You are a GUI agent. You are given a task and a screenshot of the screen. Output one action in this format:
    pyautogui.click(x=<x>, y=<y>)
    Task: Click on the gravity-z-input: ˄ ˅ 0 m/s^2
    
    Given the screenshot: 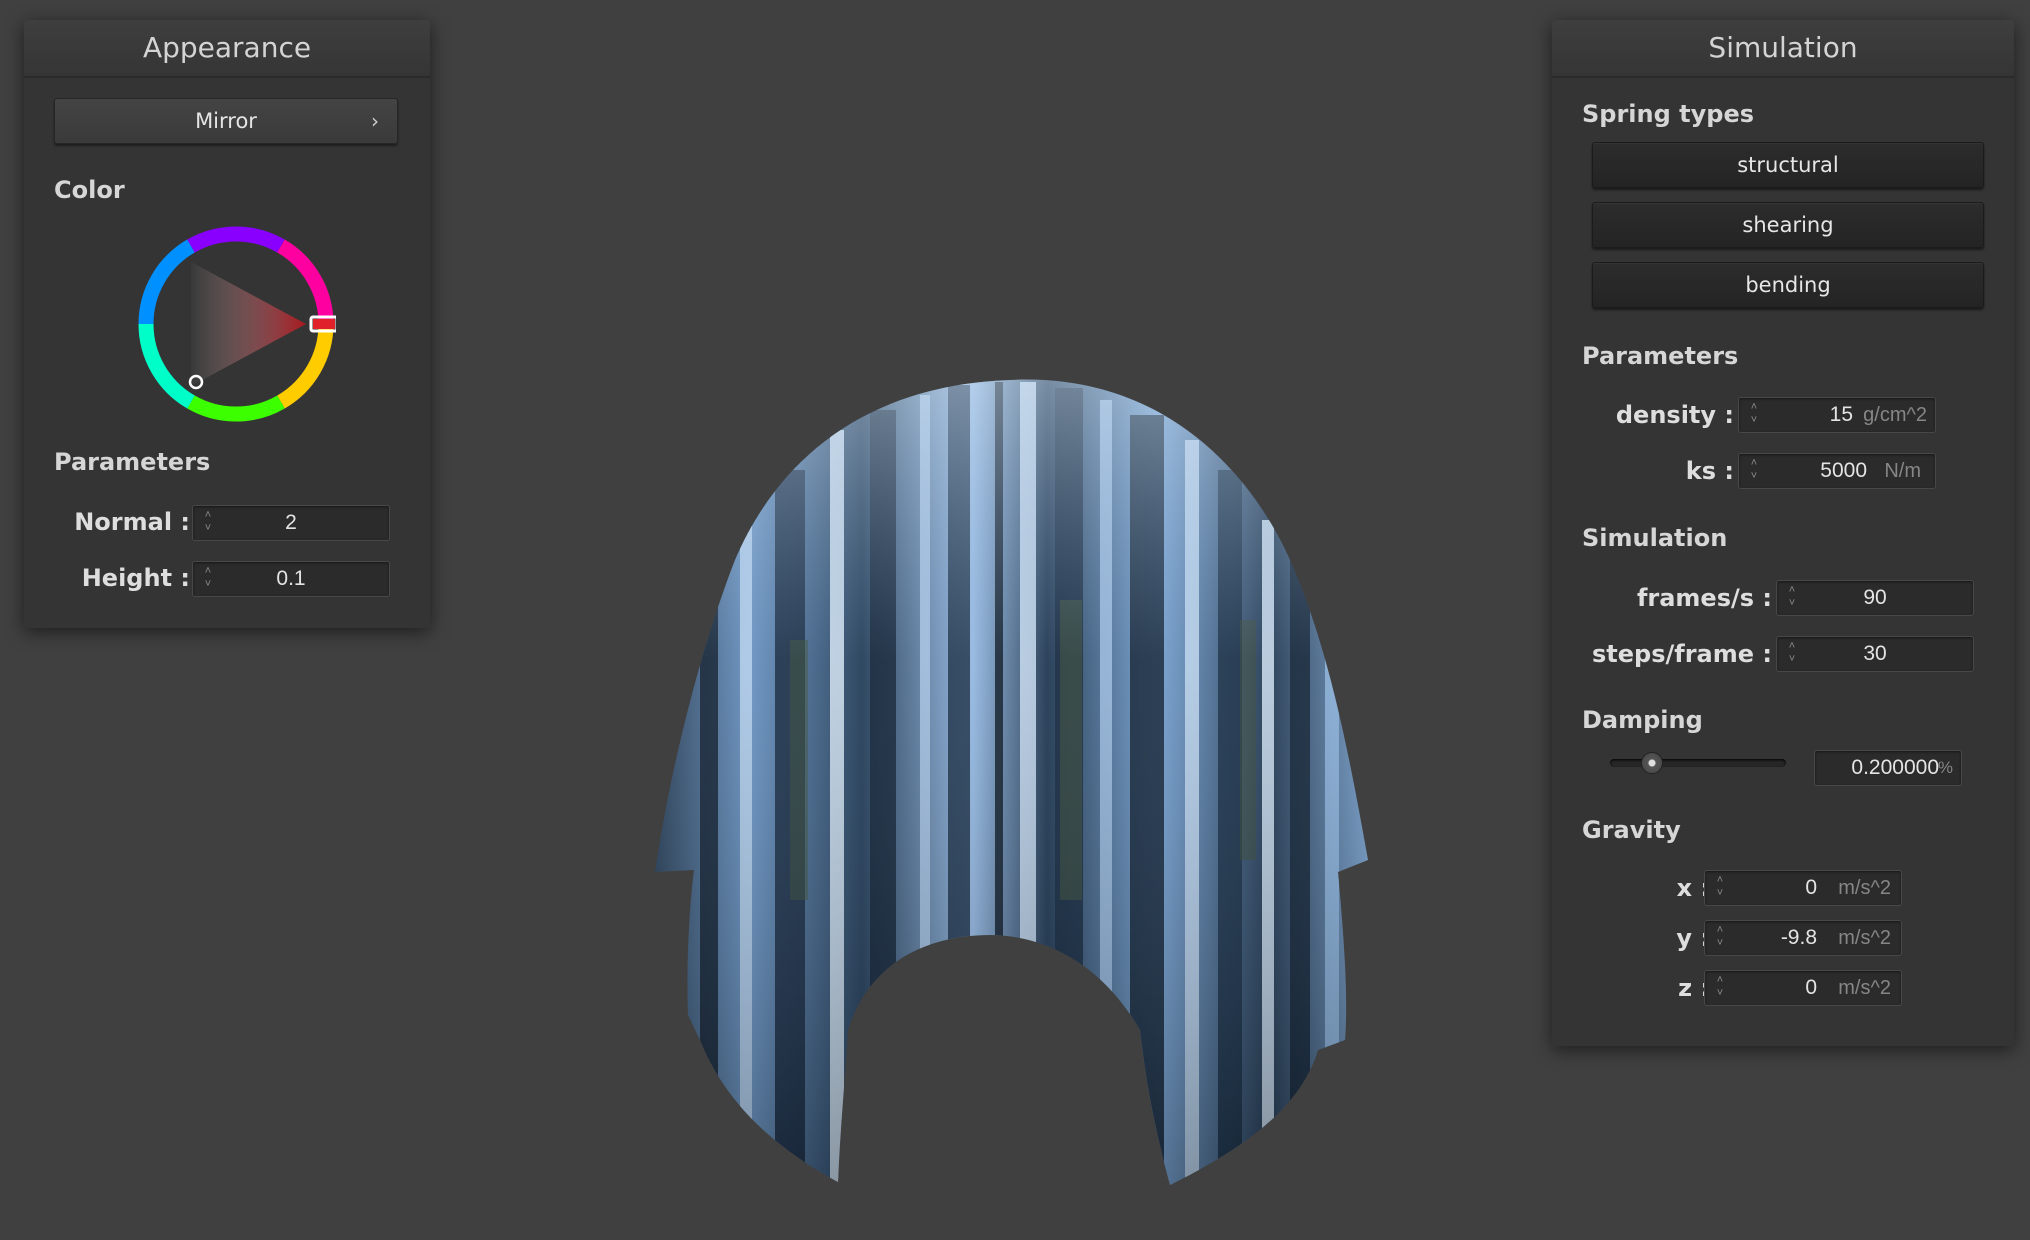 What is the action you would take?
    pyautogui.click(x=1803, y=988)
    